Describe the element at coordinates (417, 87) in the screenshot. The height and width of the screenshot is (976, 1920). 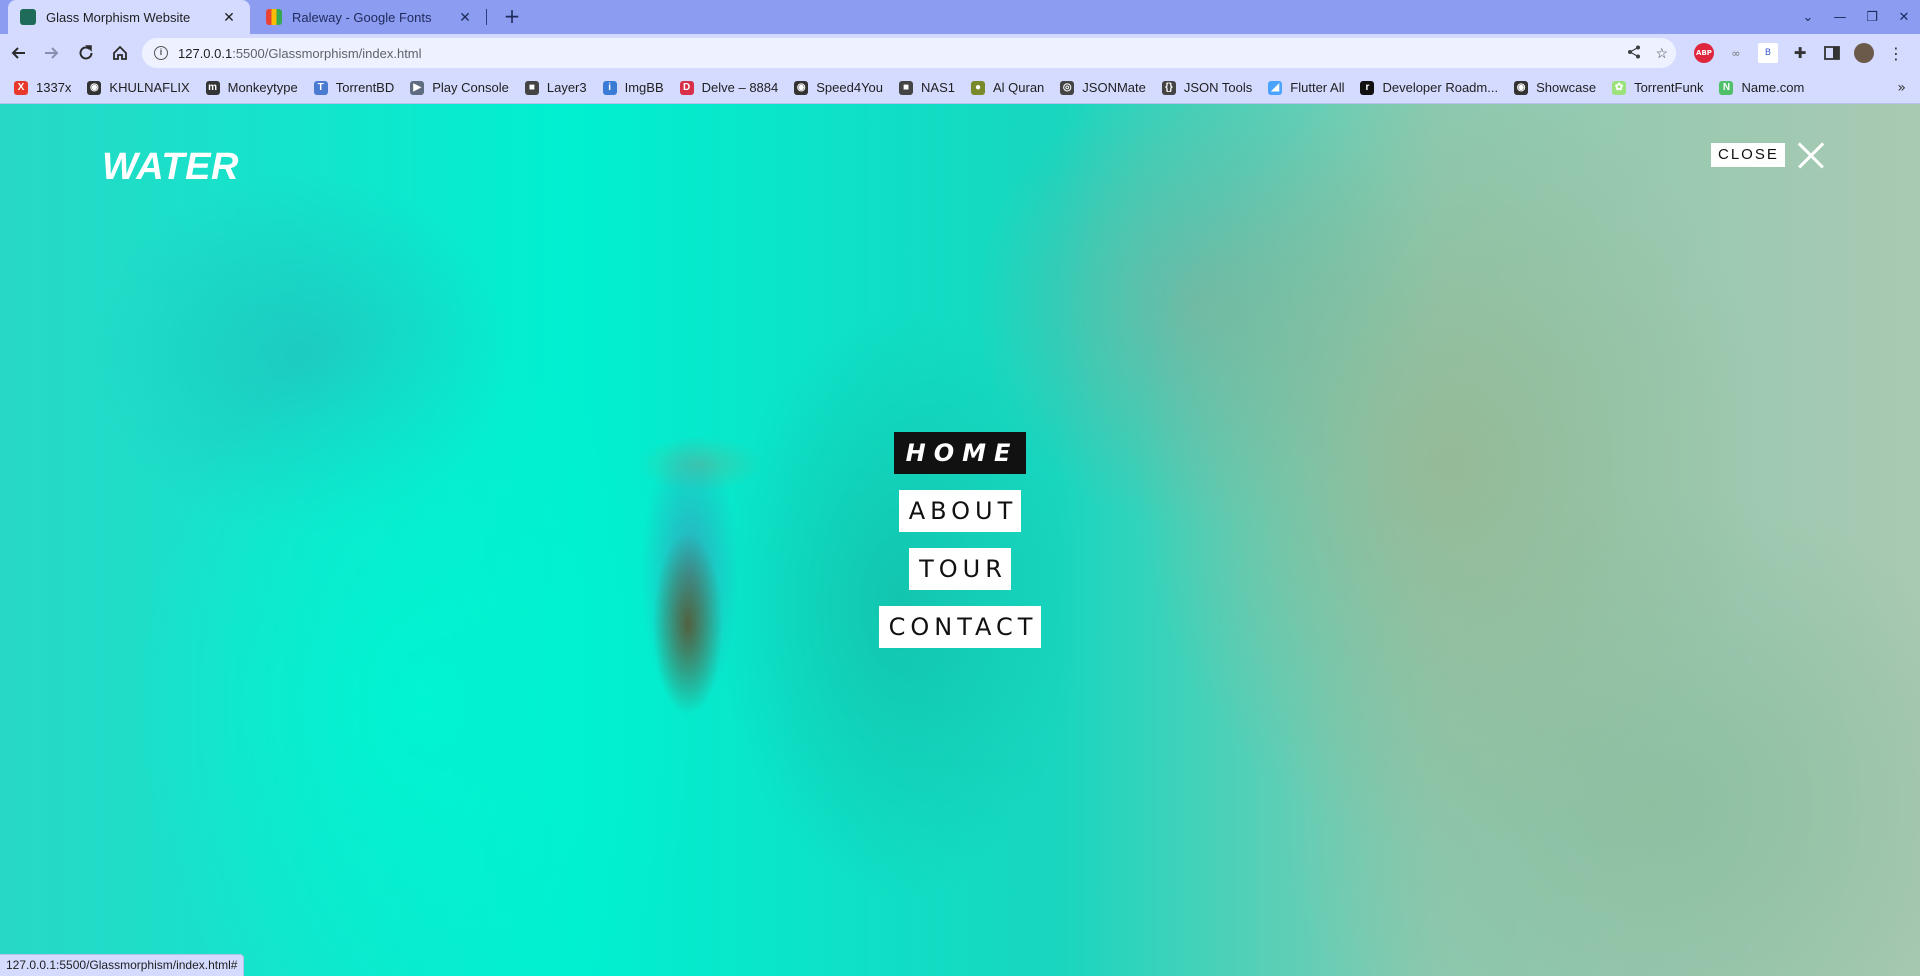
I see `play-icon: ▶` at that location.